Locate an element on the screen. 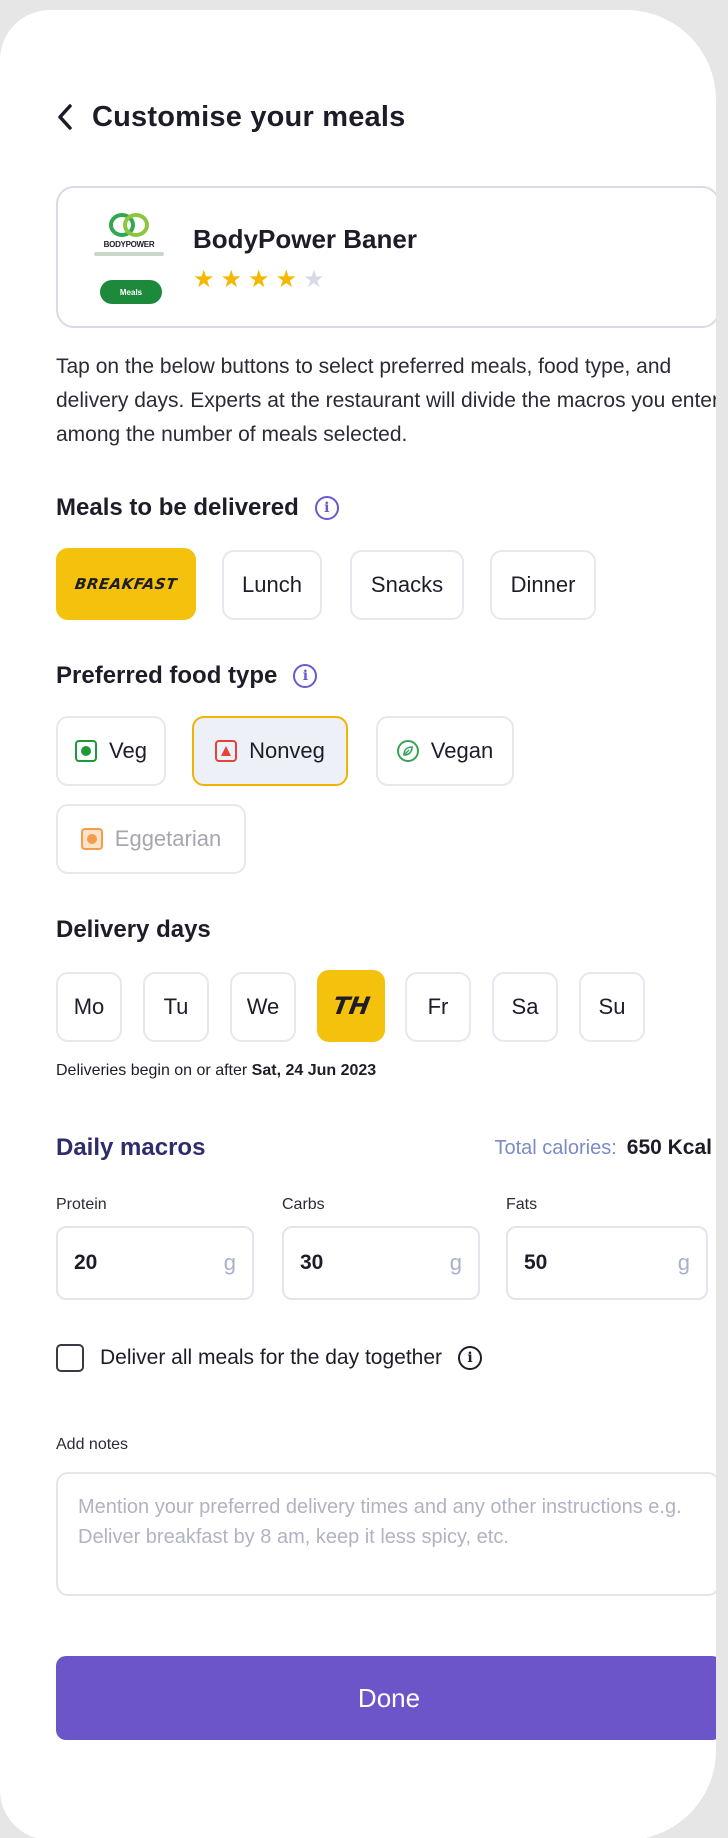 This screenshot has height=1838, width=728. delivery-title: Delivery days is located at coordinates (133, 929).